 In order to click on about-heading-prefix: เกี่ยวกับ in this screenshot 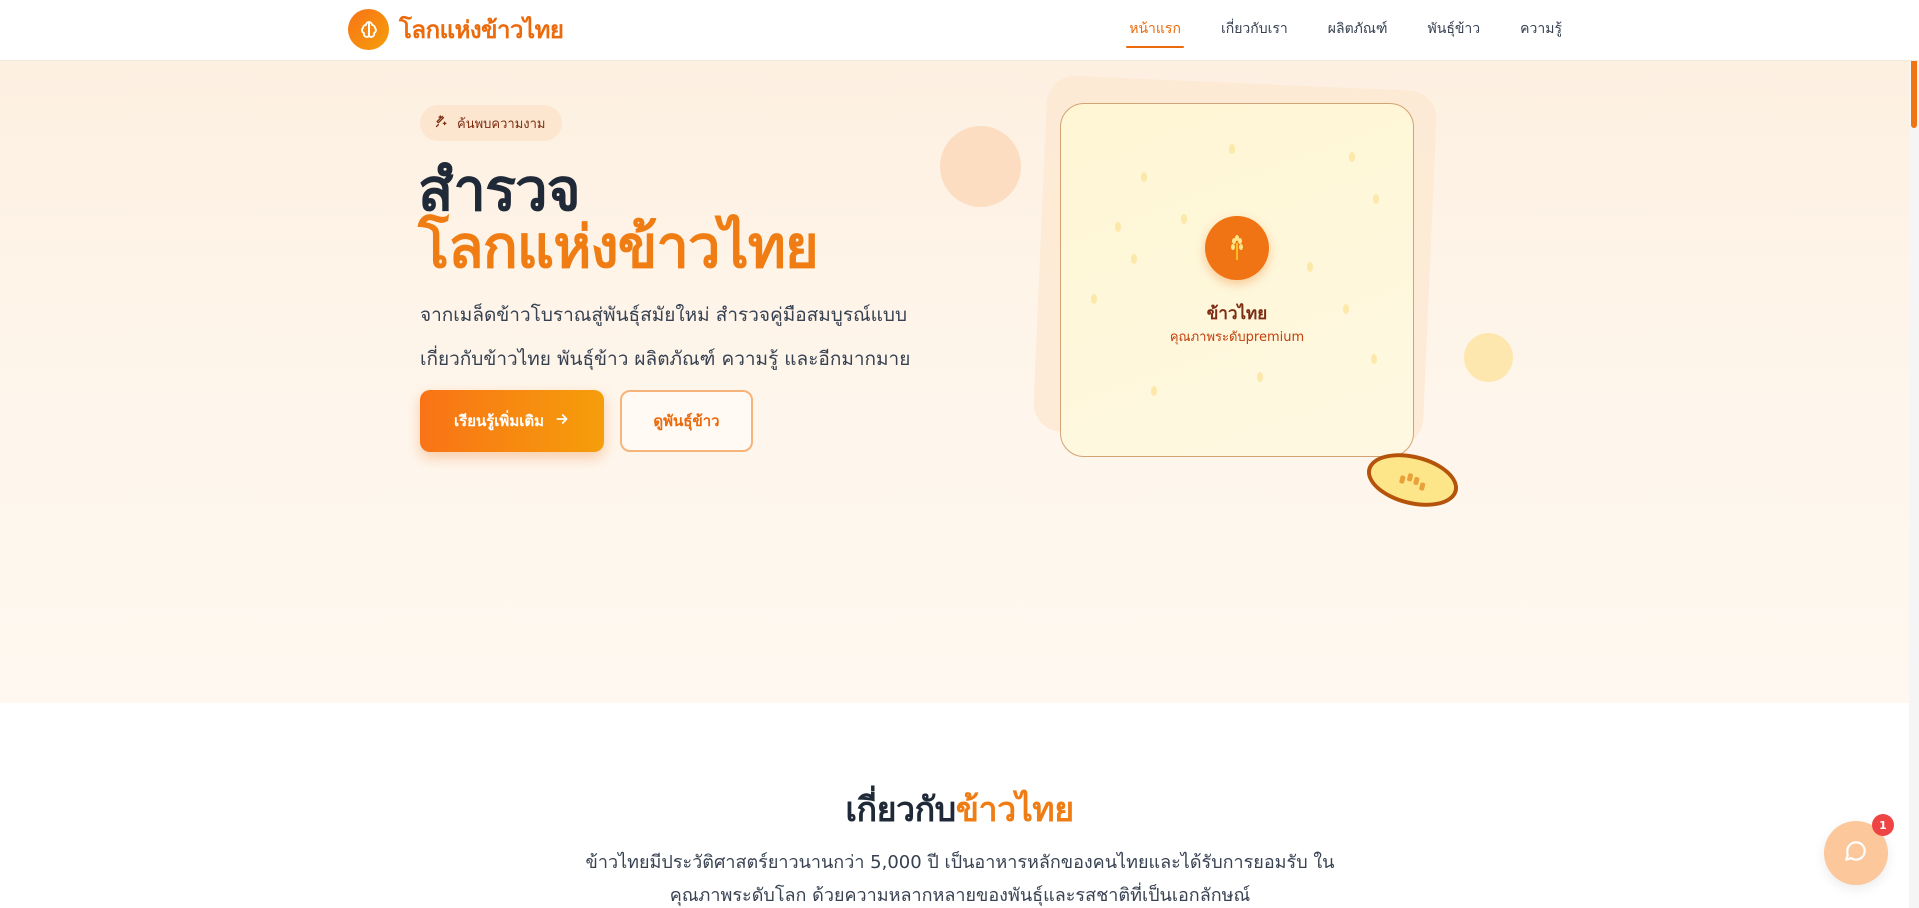, I will do `click(900, 810)`.